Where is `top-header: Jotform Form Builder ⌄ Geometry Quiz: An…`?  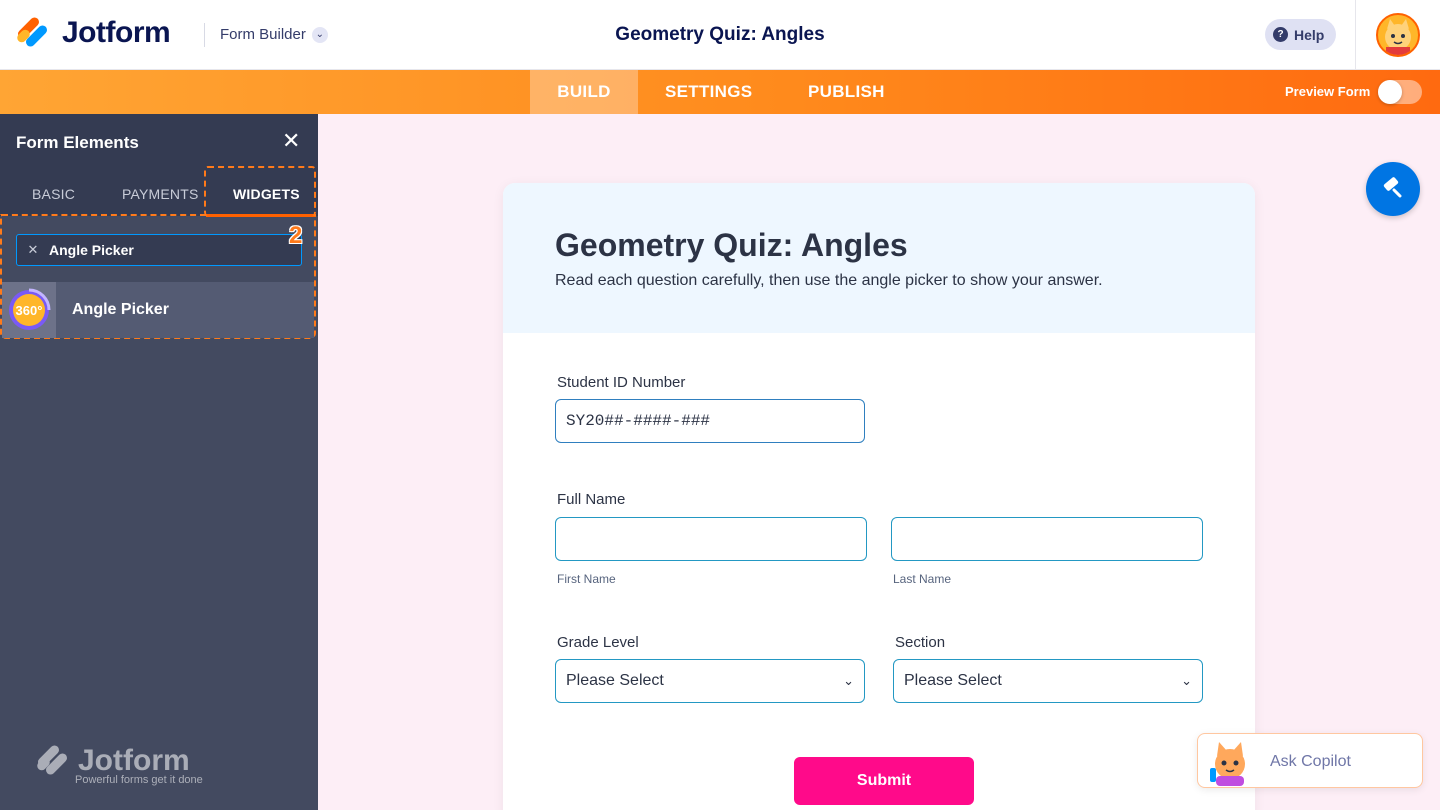
top-header: Jotform Form Builder ⌄ Geometry Quiz: An… is located at coordinates (720, 35).